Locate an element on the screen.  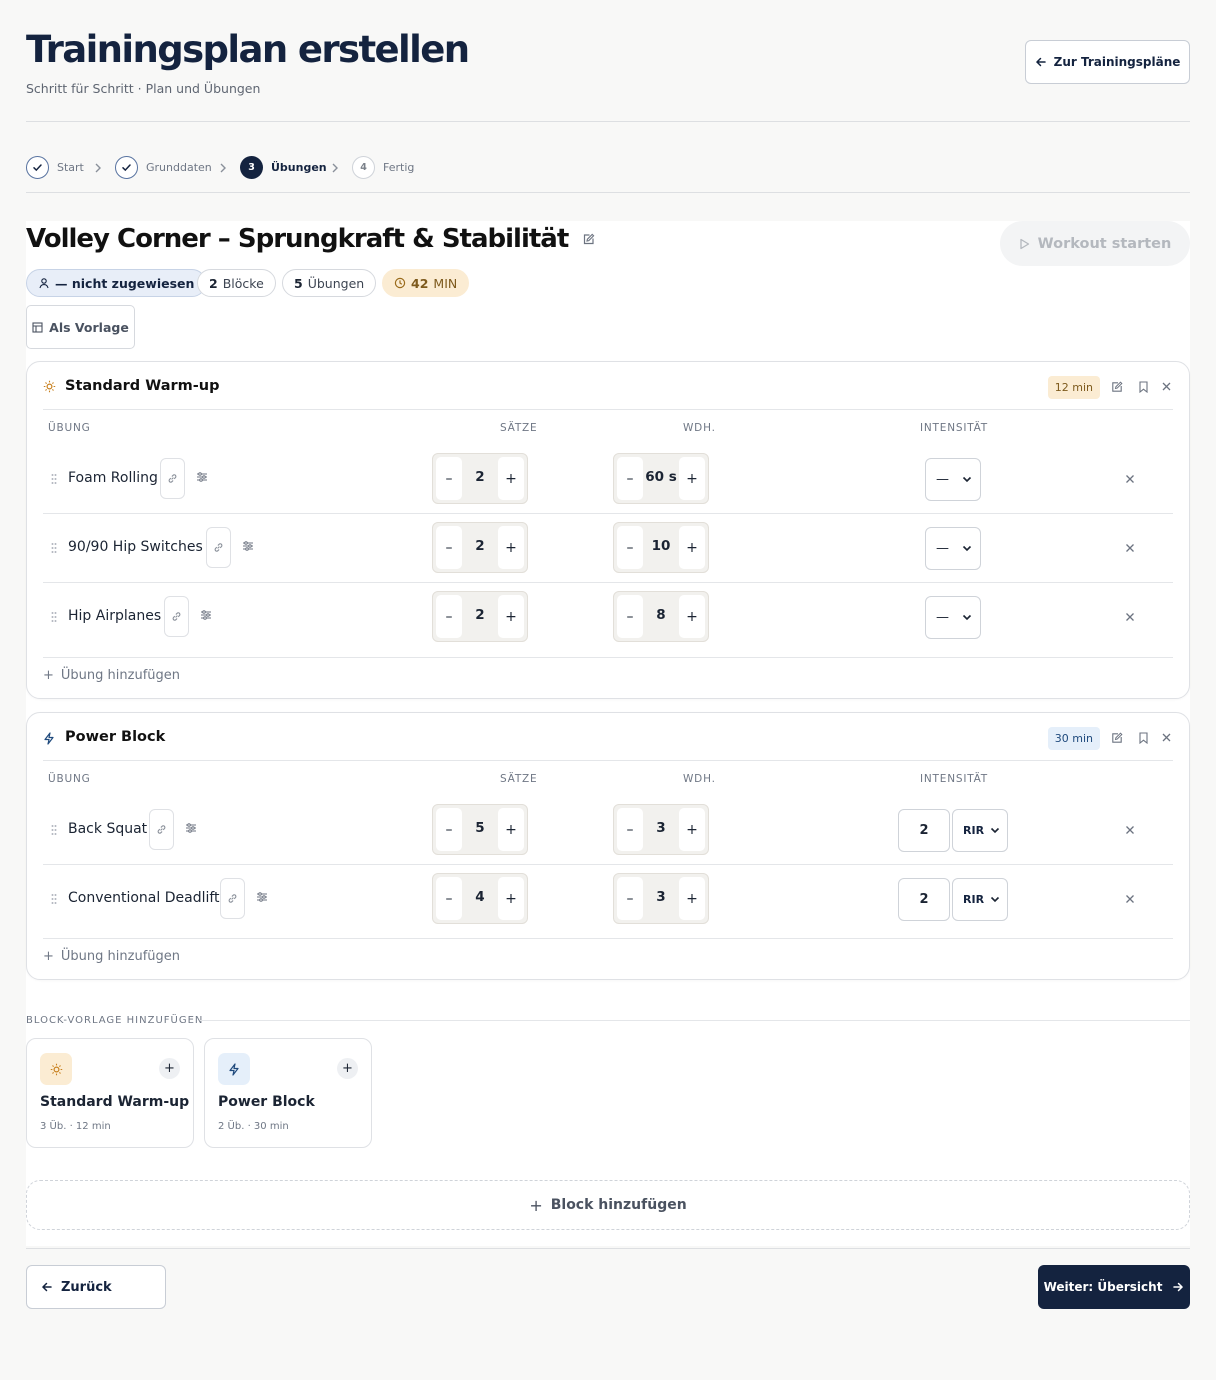
reps-value: 8 is located at coordinates (661, 615).